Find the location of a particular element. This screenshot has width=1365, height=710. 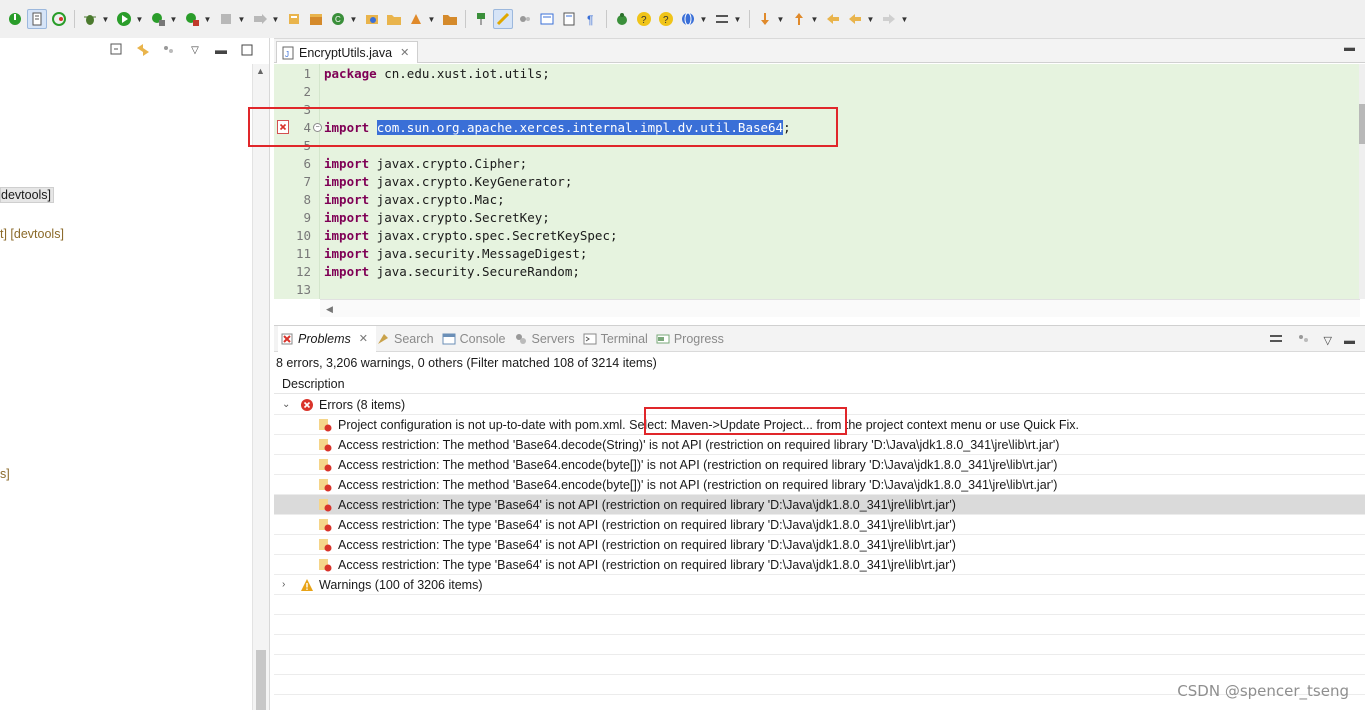

run-icon is located at coordinates (124, 19).